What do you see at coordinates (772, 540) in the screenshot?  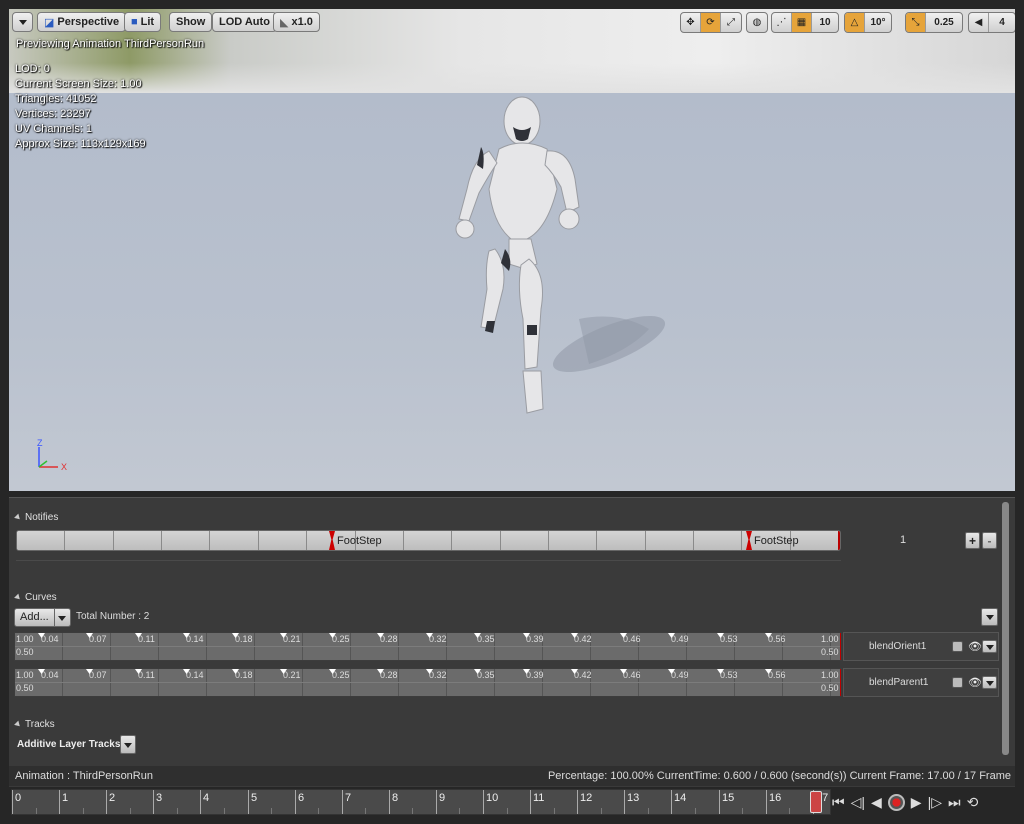 I see `notify-footstep-2: FootStep` at bounding box center [772, 540].